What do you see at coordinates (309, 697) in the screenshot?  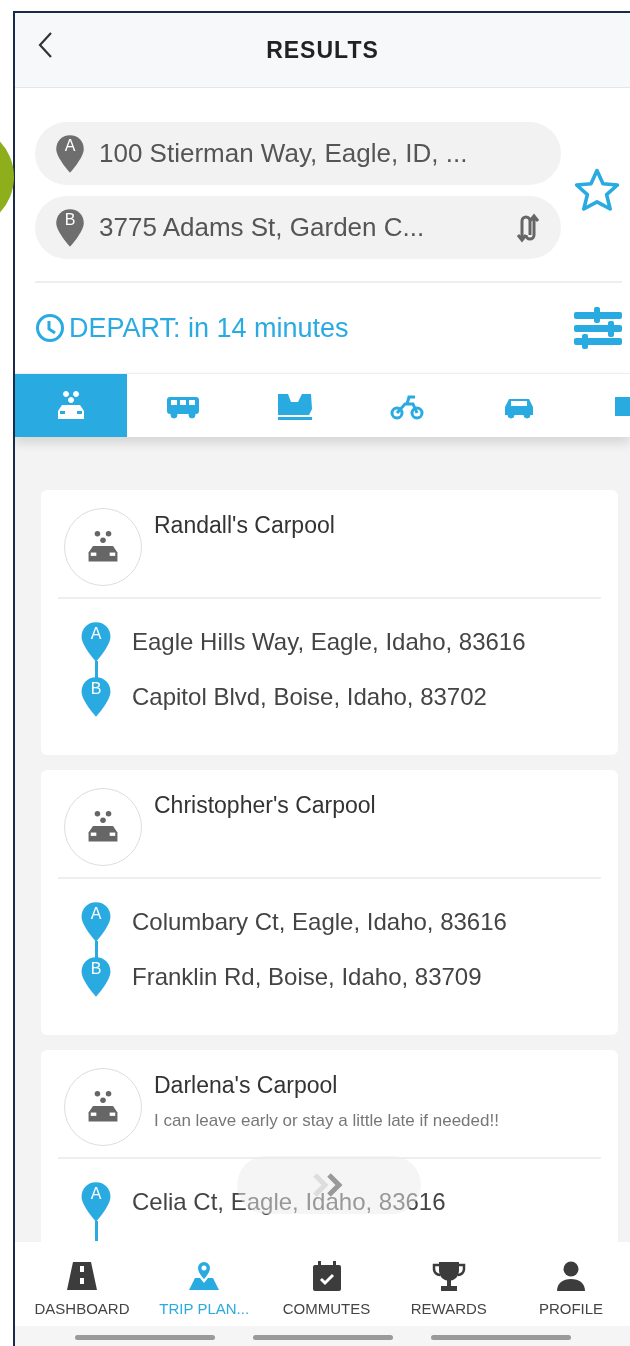 I see `stop-address: Capitol Blvd, Boise, Idaho, 83702` at bounding box center [309, 697].